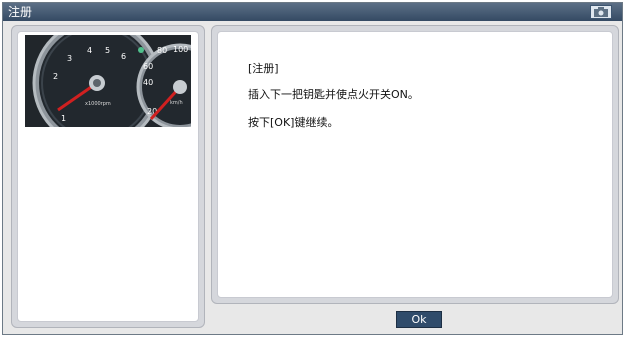  What do you see at coordinates (419, 319) in the screenshot?
I see `ok-button: Ok` at bounding box center [419, 319].